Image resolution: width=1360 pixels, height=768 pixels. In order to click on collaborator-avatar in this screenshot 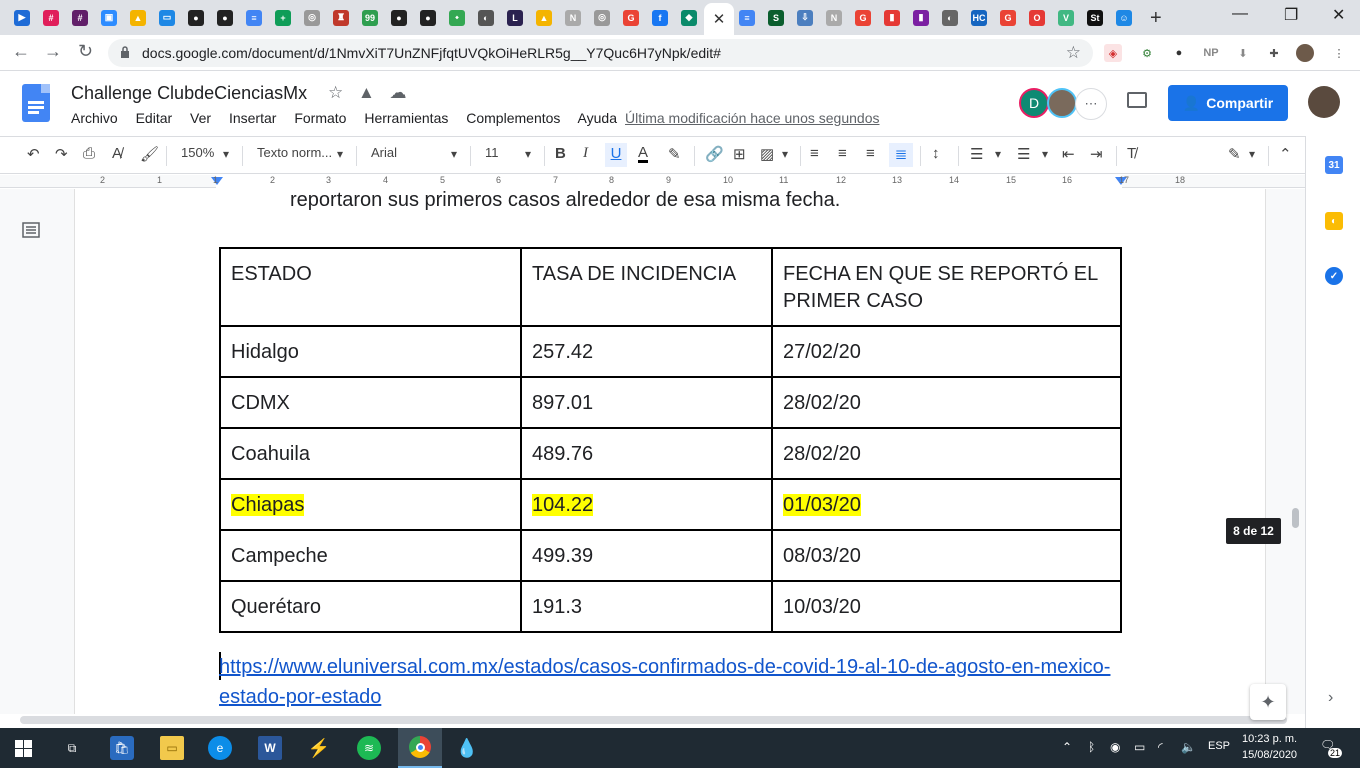, I will do `click(1062, 103)`.